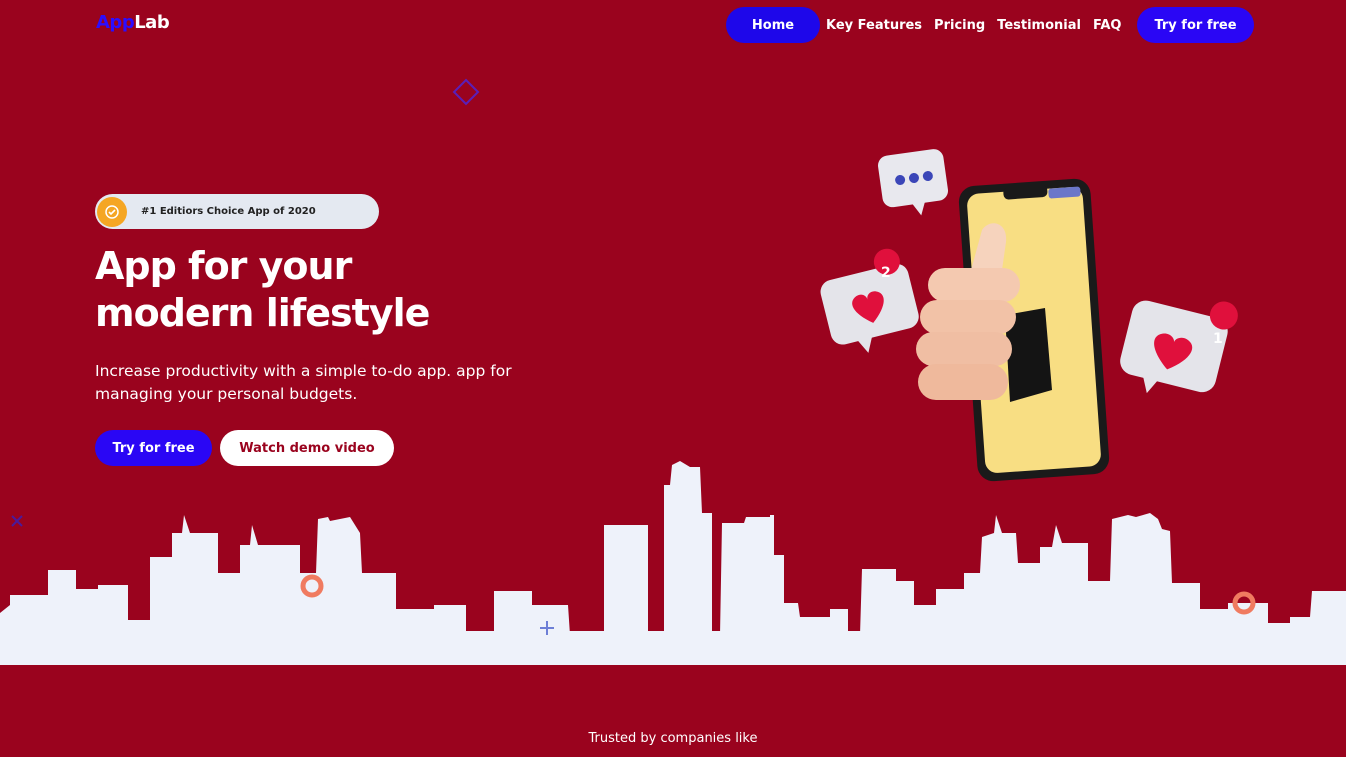 This screenshot has height=757, width=1346. Describe the element at coordinates (115, 22) in the screenshot. I see `logo-part-app: App` at that location.